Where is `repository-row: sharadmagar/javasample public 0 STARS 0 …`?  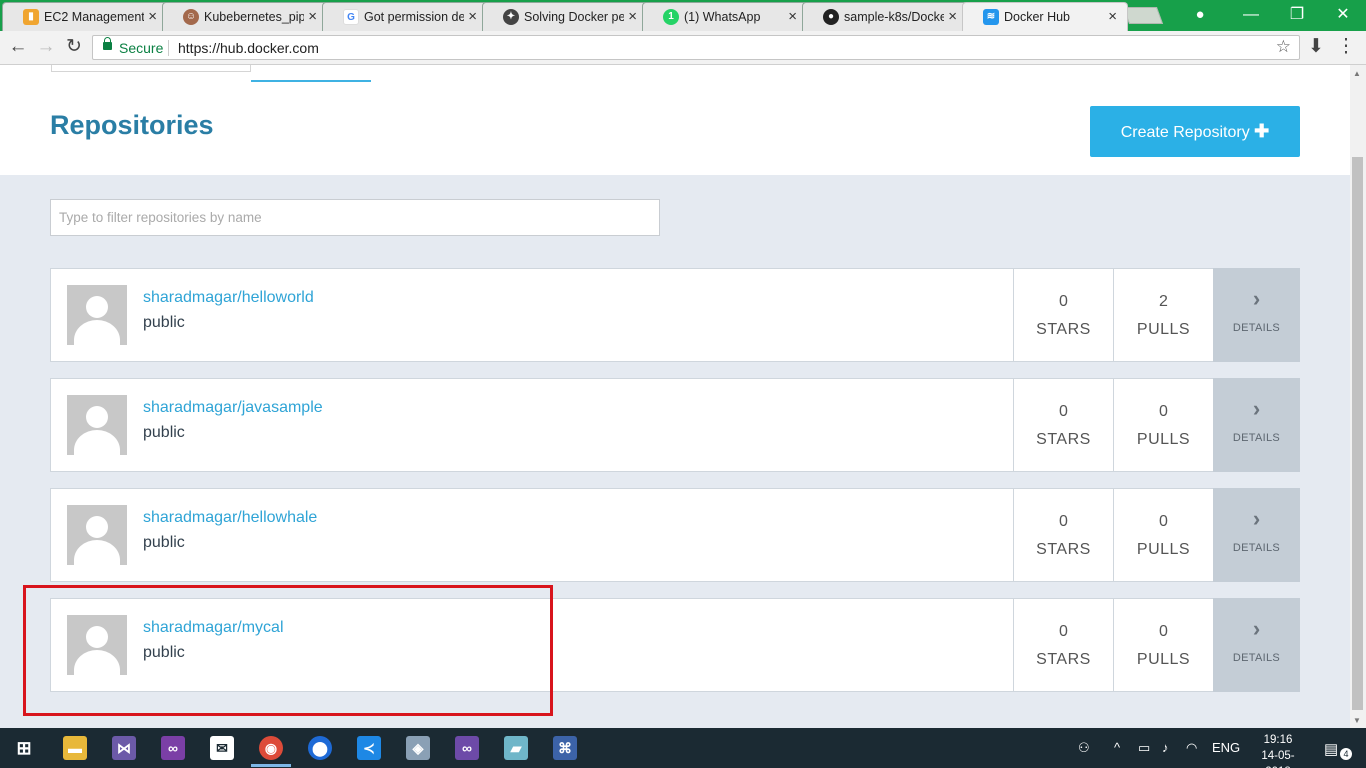 repository-row: sharadmagar/javasample public 0 STARS 0 … is located at coordinates (675, 425).